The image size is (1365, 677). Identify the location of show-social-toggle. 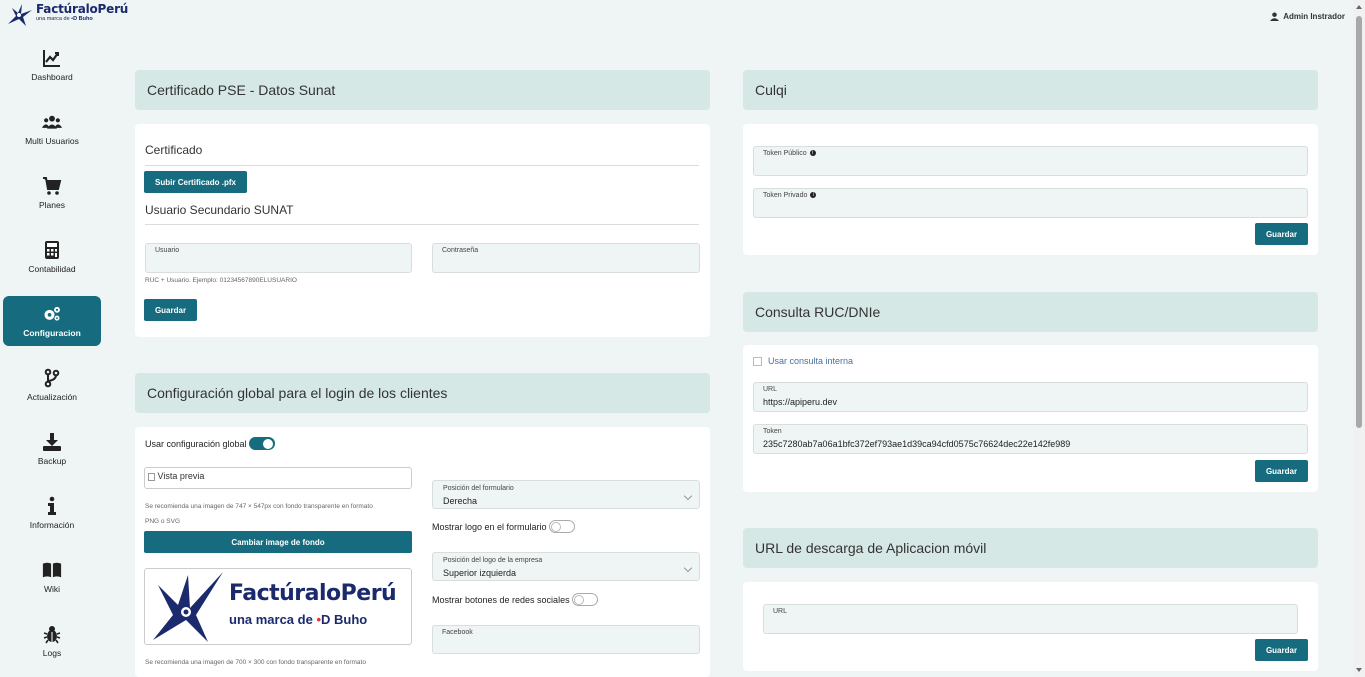
(584, 599).